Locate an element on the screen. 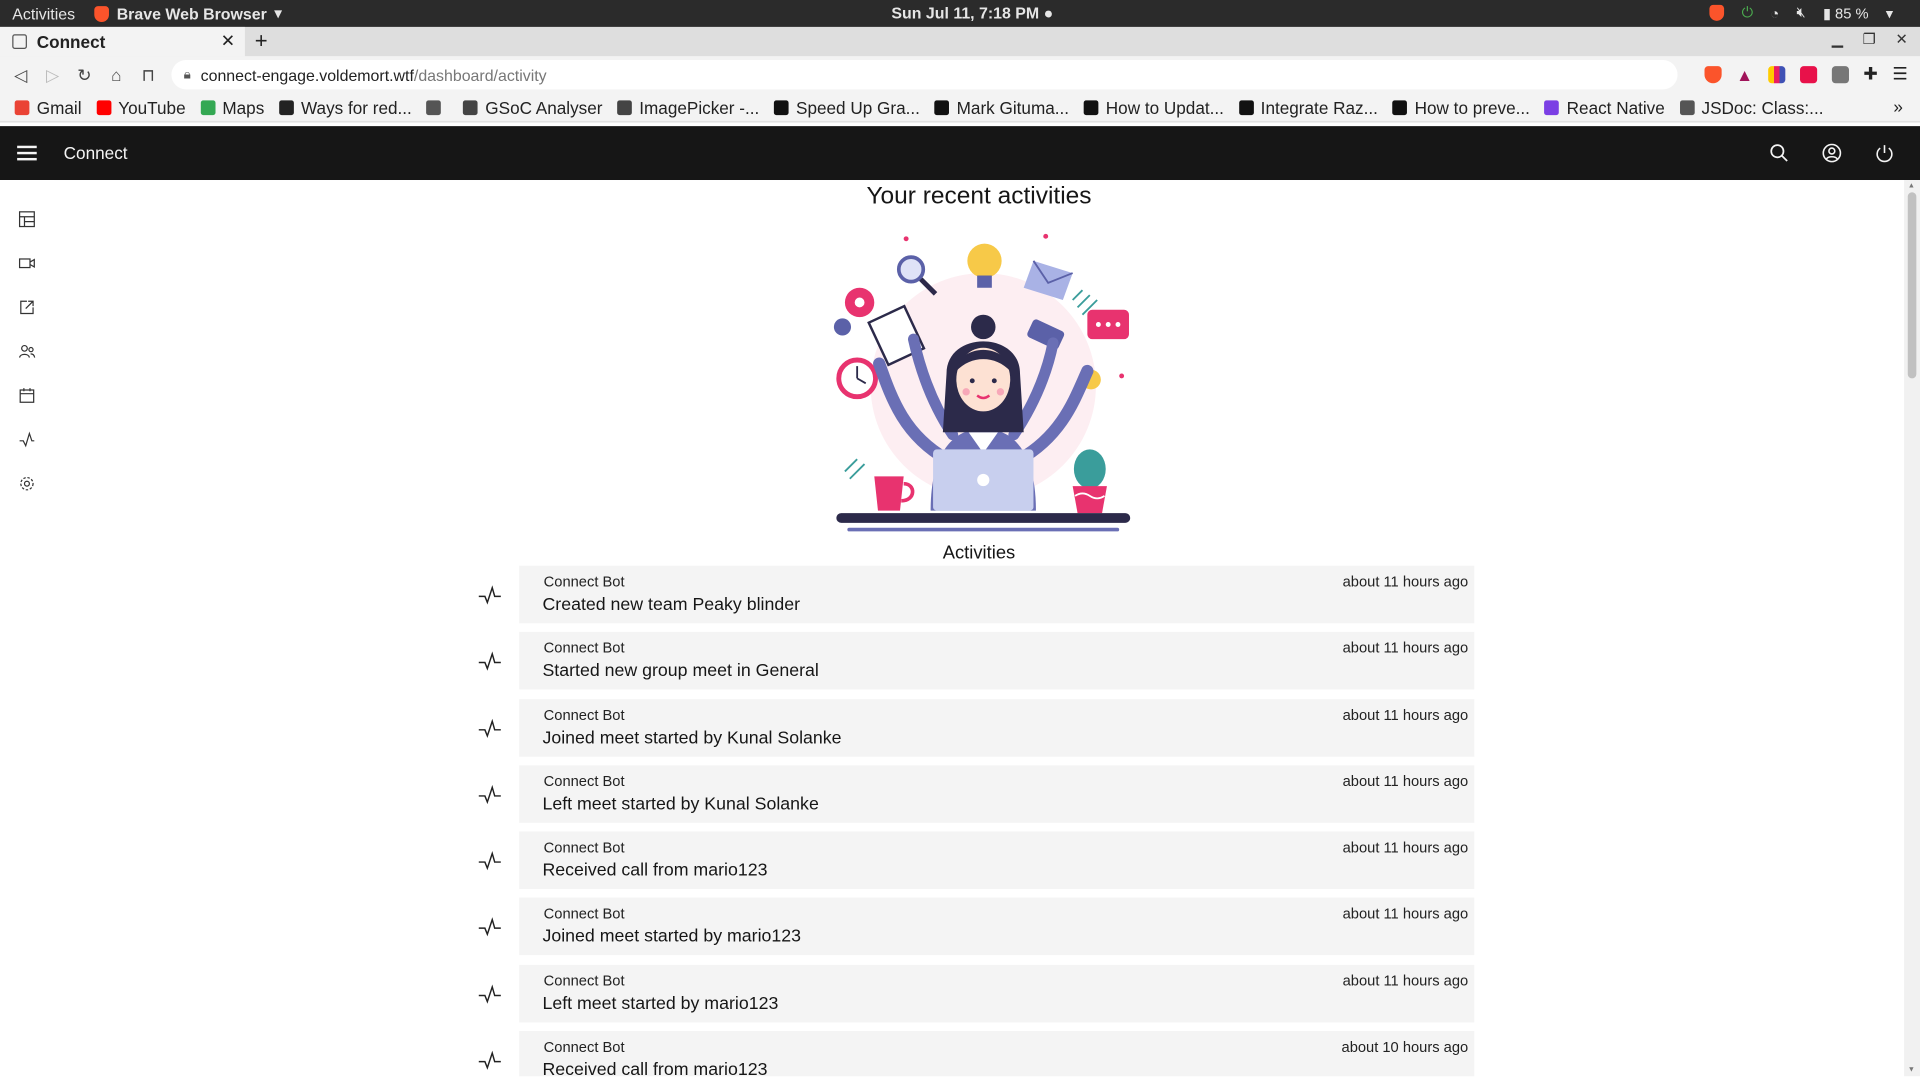 This screenshot has width=1920, height=1080. system-tray: ⏻ ◔ 🔇︎ ▮ 85 % ▾ is located at coordinates (1801, 13).